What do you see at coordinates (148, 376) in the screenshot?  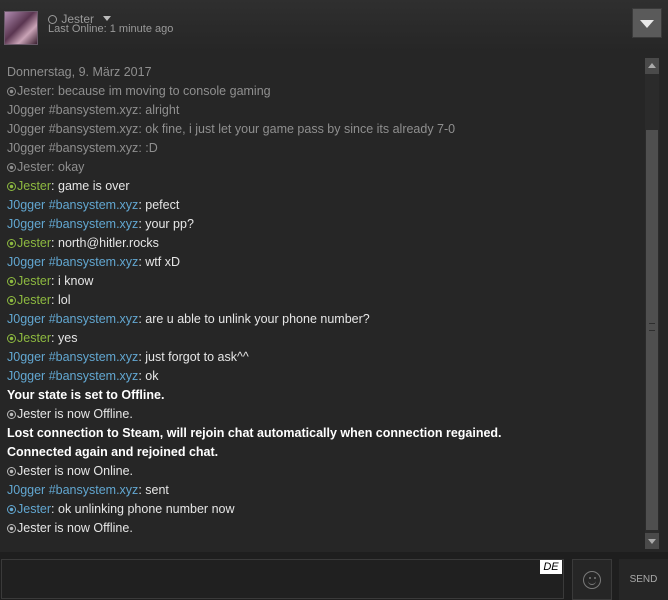 I see `message-text: : ok` at bounding box center [148, 376].